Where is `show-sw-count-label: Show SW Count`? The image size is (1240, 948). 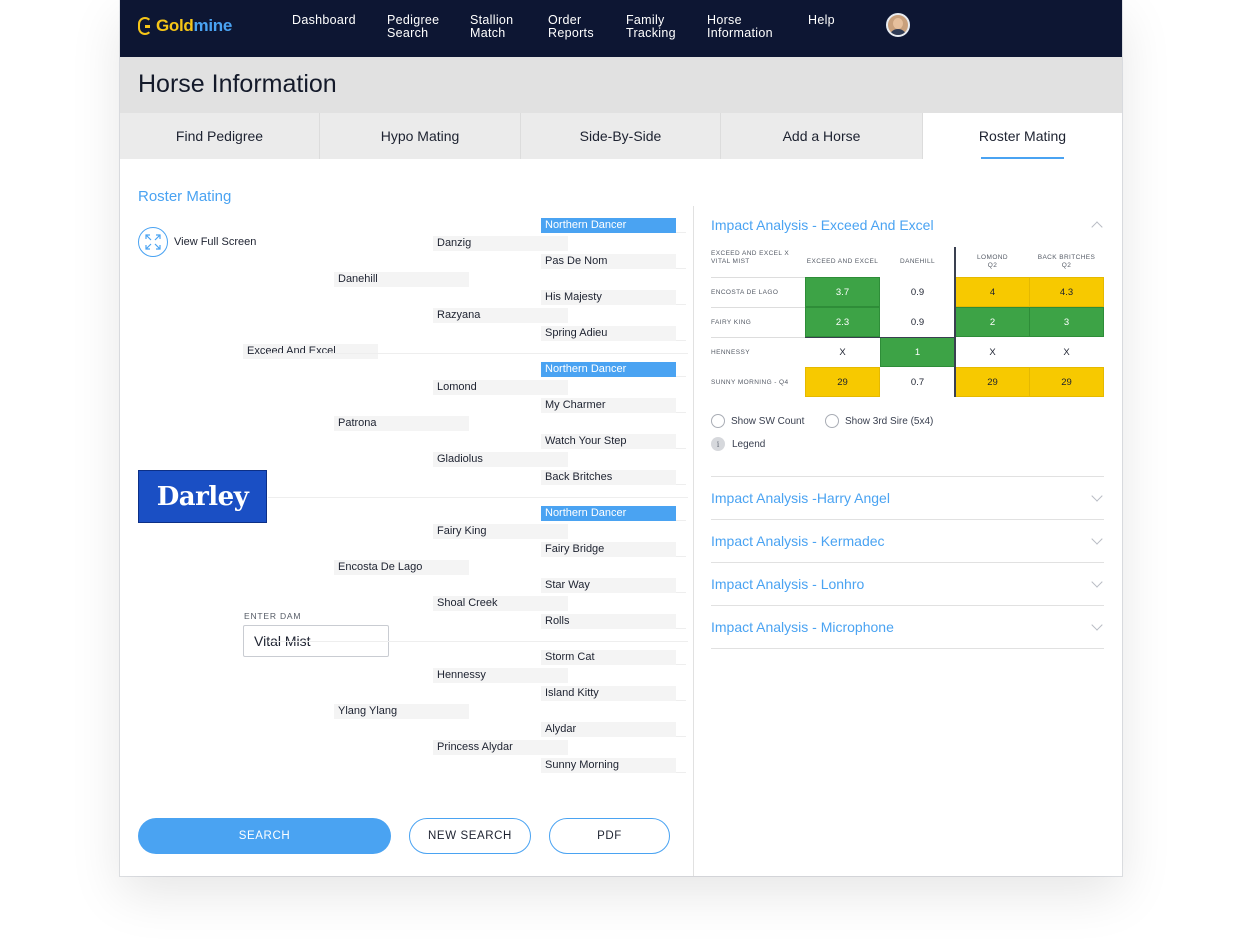
show-sw-count-label: Show SW Count is located at coordinates (768, 421).